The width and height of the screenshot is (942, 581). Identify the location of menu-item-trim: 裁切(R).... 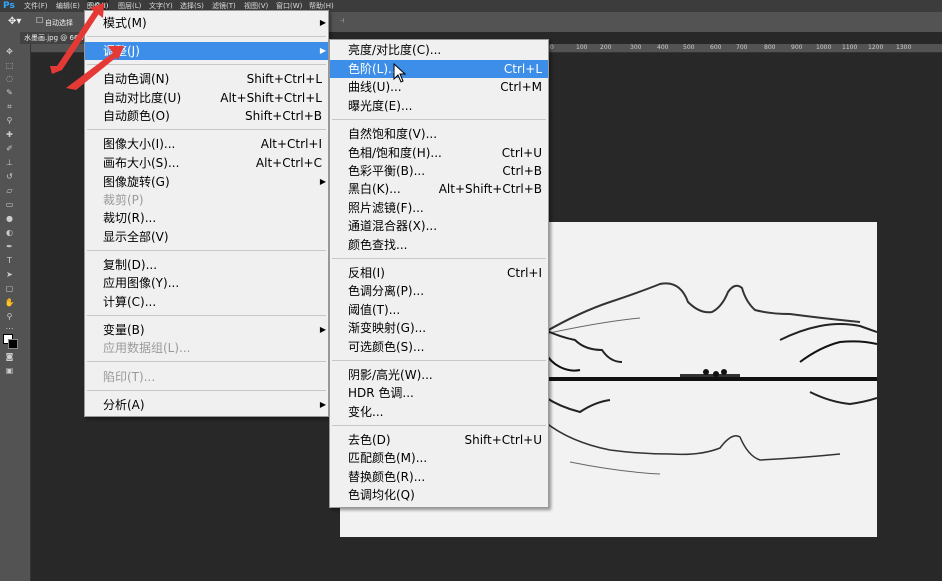
(206, 218).